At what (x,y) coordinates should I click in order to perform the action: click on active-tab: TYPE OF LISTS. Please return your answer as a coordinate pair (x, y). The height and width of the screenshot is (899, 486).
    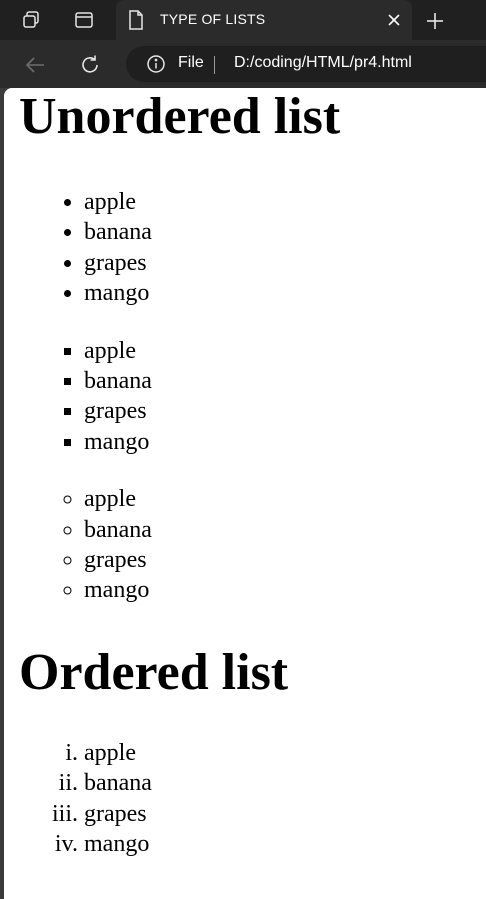
    Looking at the image, I should click on (264, 20).